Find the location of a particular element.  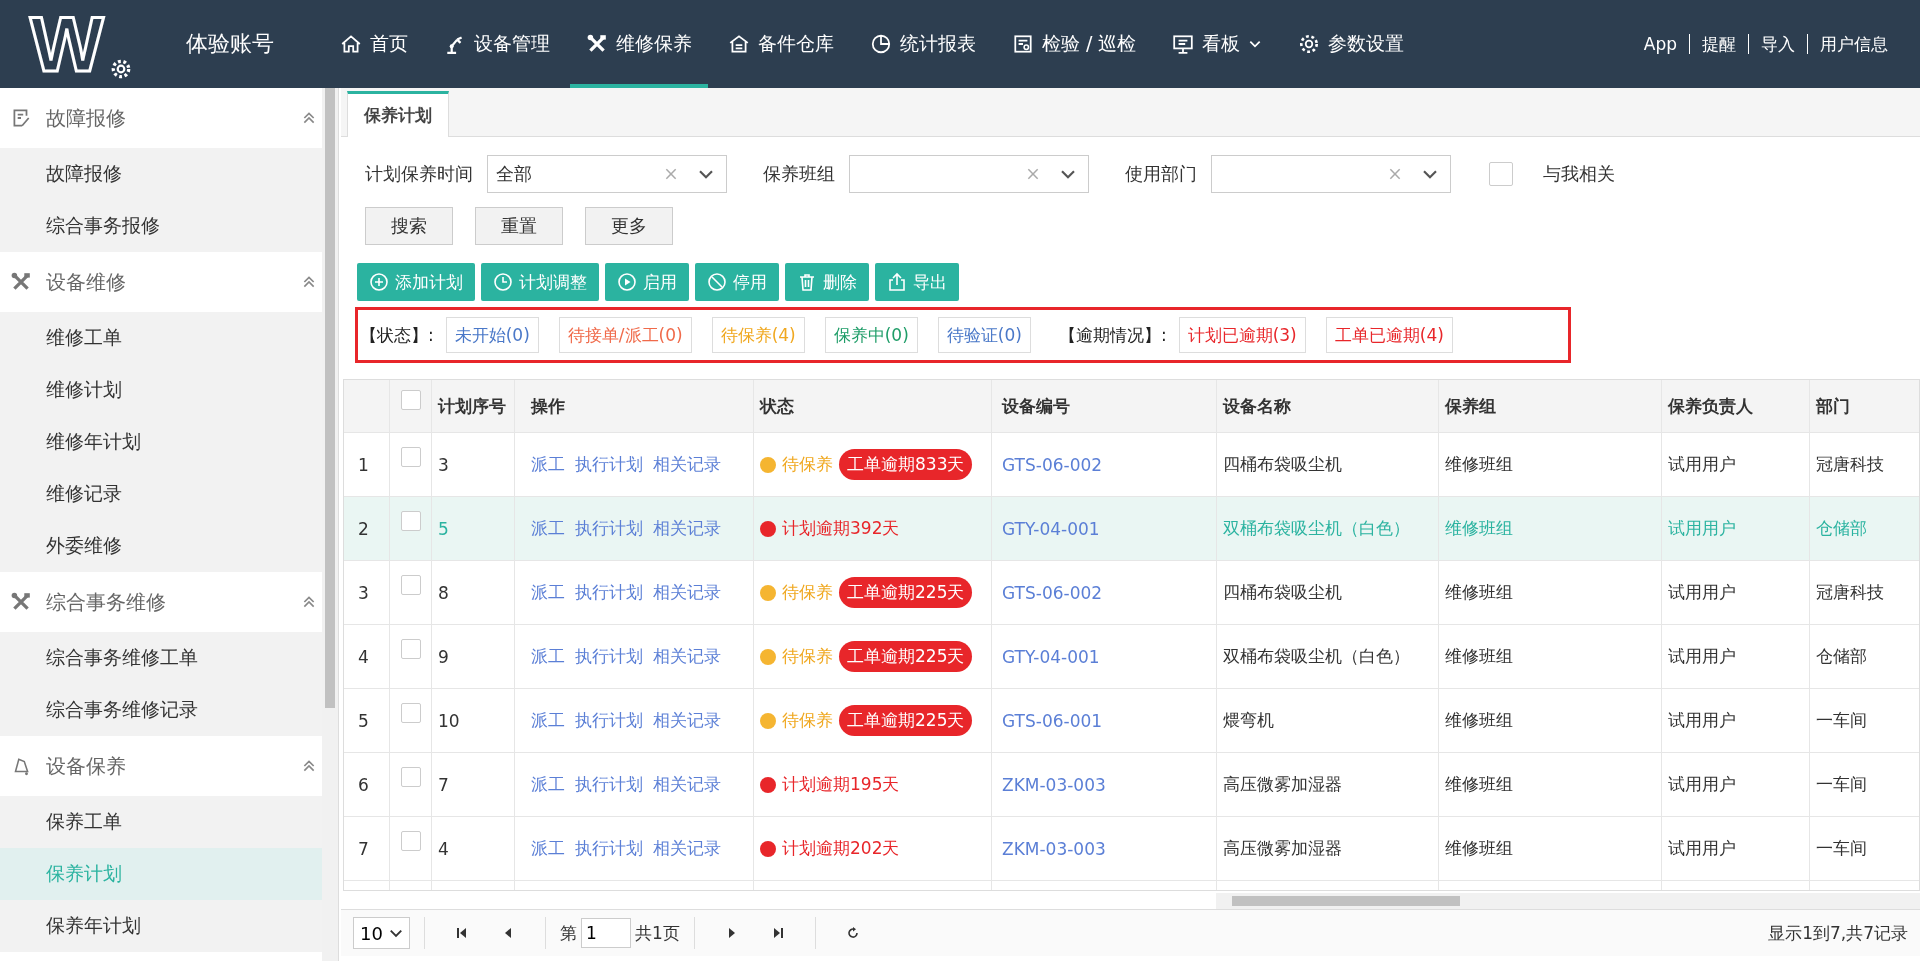

status-chip: 待验证(0) is located at coordinates (984, 335).